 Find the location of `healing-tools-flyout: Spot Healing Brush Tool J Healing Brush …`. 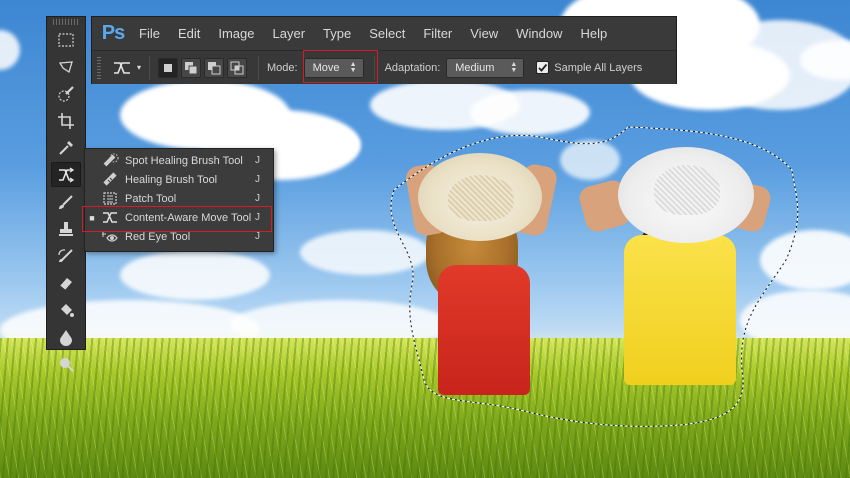

healing-tools-flyout: Spot Healing Brush Tool J Healing Brush … is located at coordinates (179, 200).